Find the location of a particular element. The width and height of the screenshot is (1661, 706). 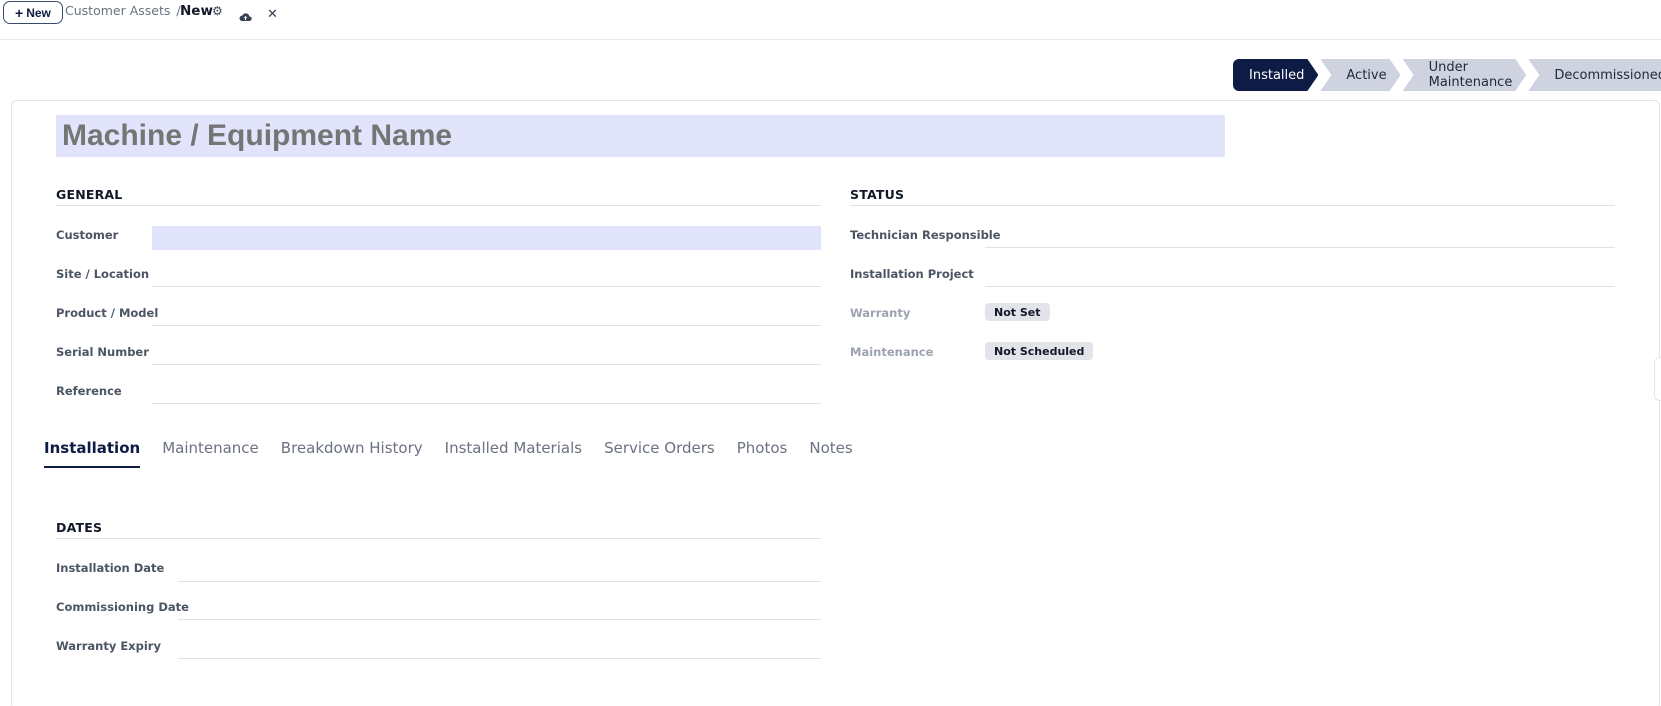

plus-icon: + is located at coordinates (19, 12).